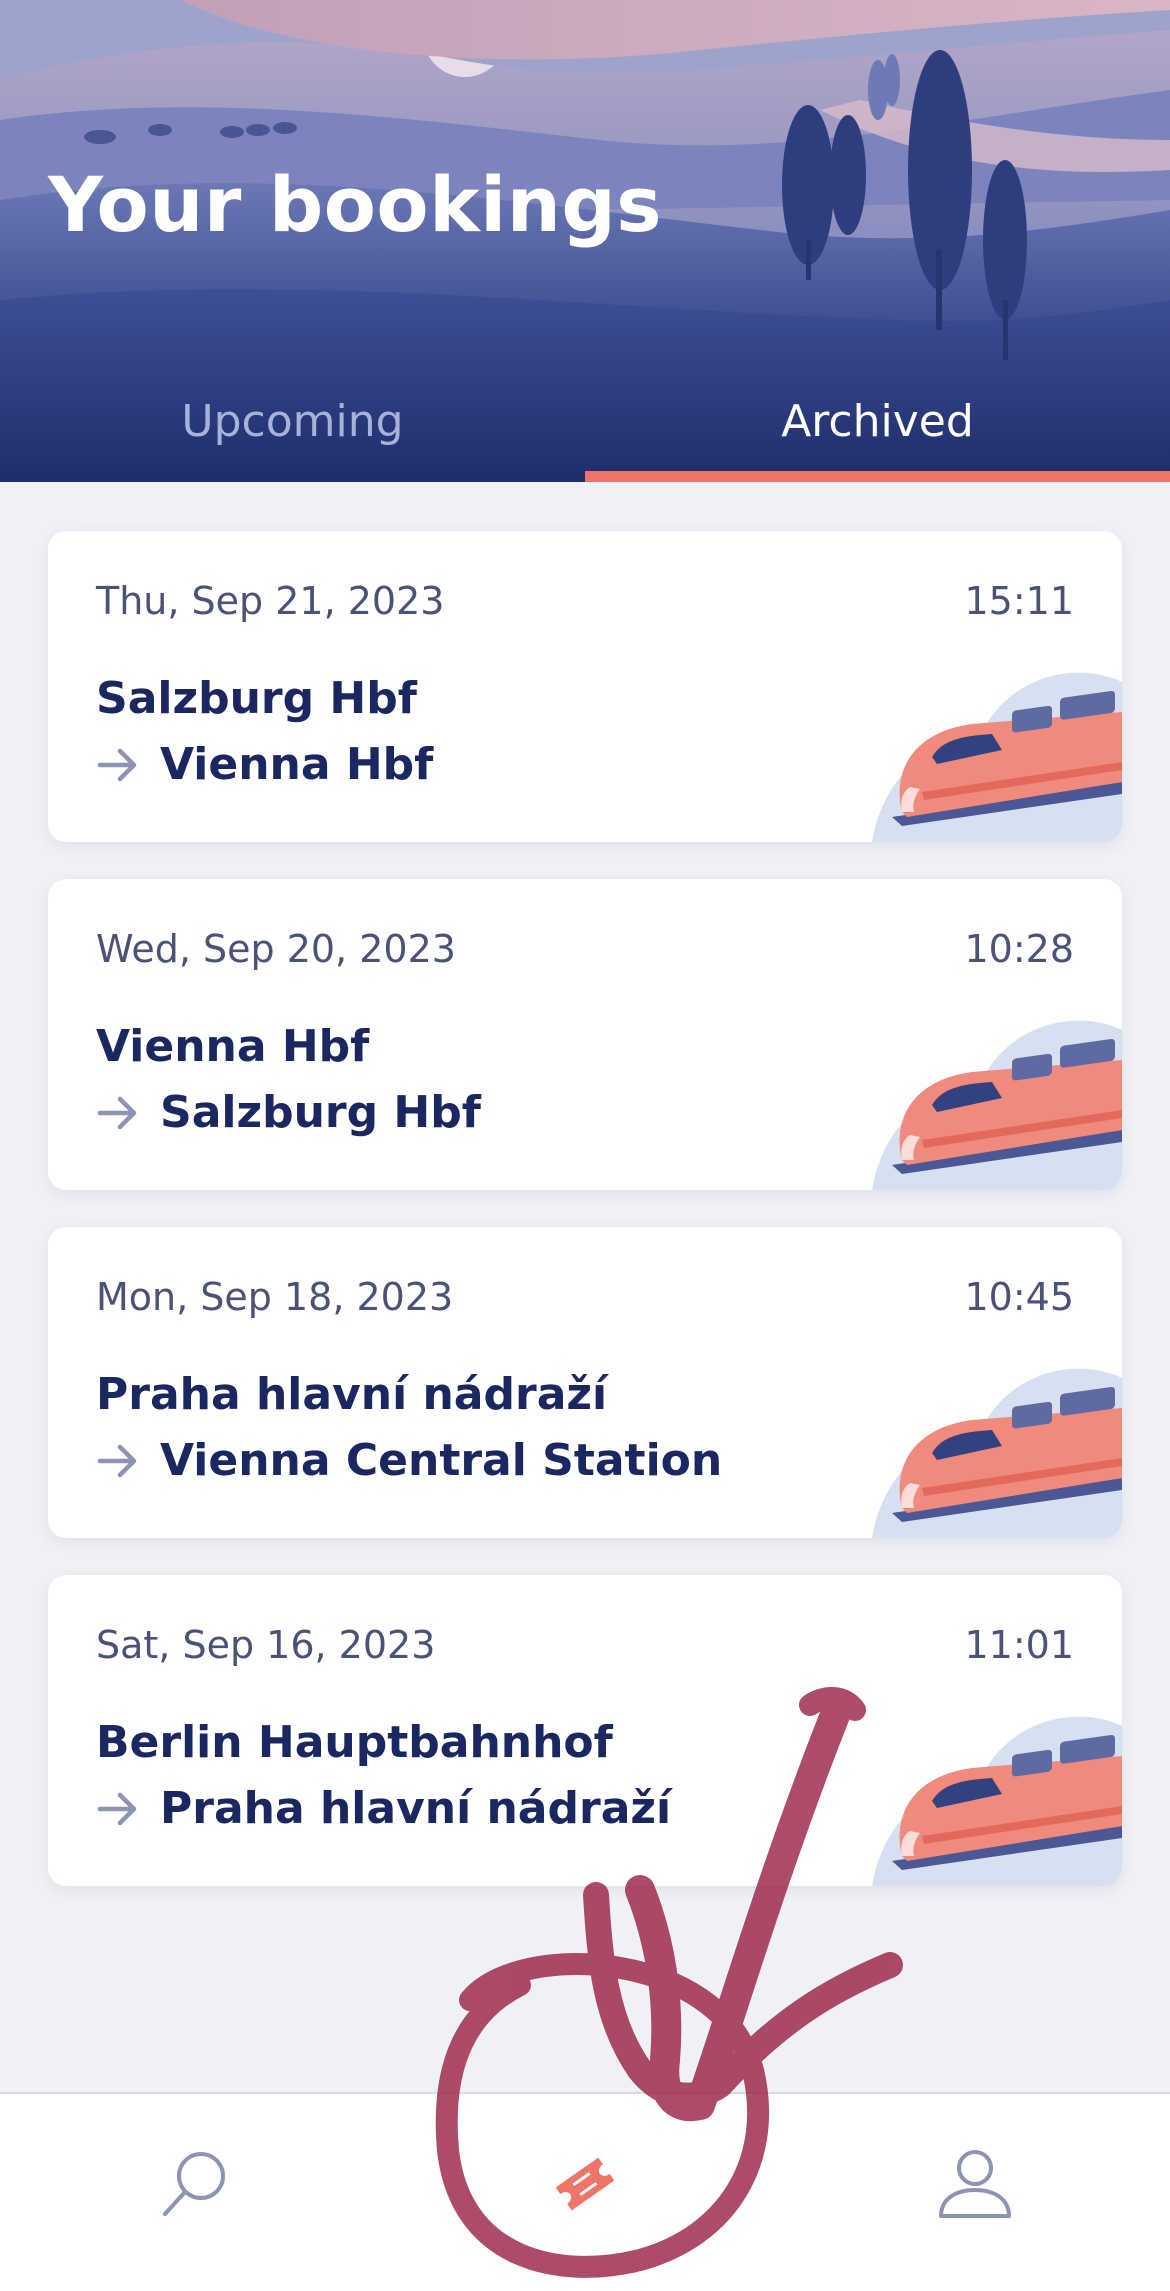 The height and width of the screenshot is (2291, 1170). I want to click on booking-destination-row: Salzburg Hbf, so click(288, 1112).